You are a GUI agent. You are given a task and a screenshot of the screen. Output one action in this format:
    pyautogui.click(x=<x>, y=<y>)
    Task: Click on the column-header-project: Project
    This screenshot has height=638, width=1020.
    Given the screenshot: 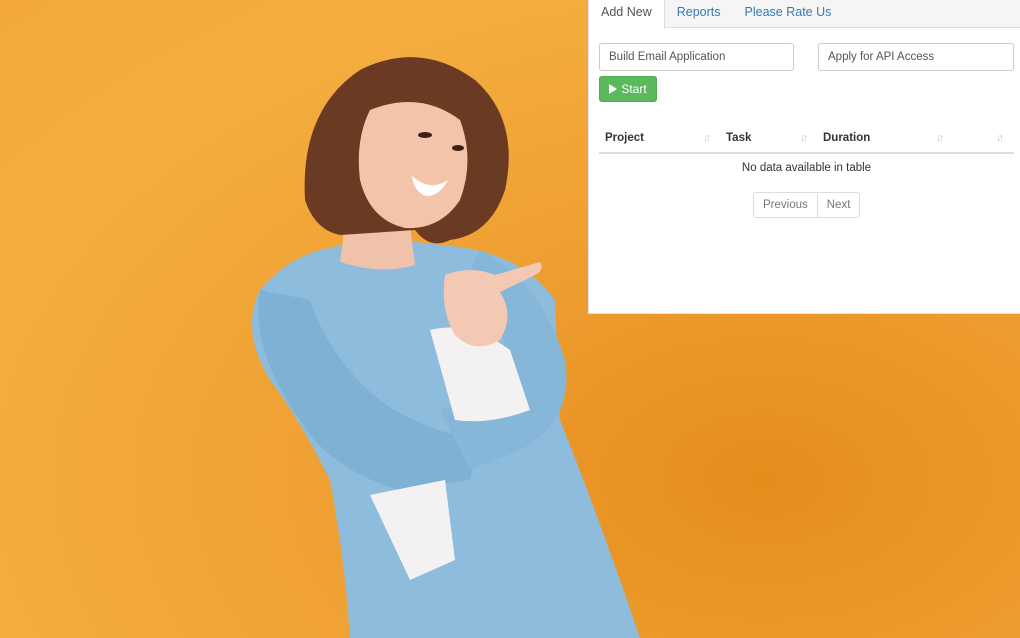 What is the action you would take?
    pyautogui.click(x=624, y=138)
    